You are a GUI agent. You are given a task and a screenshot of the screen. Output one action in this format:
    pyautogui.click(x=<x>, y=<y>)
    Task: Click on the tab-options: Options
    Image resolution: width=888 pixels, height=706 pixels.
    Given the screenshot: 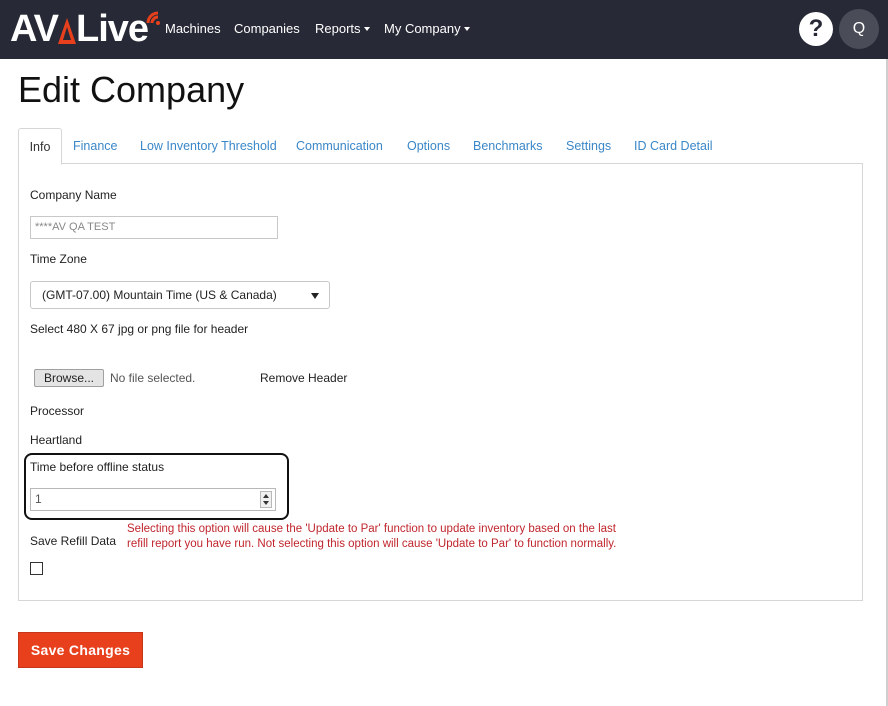 What is the action you would take?
    pyautogui.click(x=428, y=146)
    